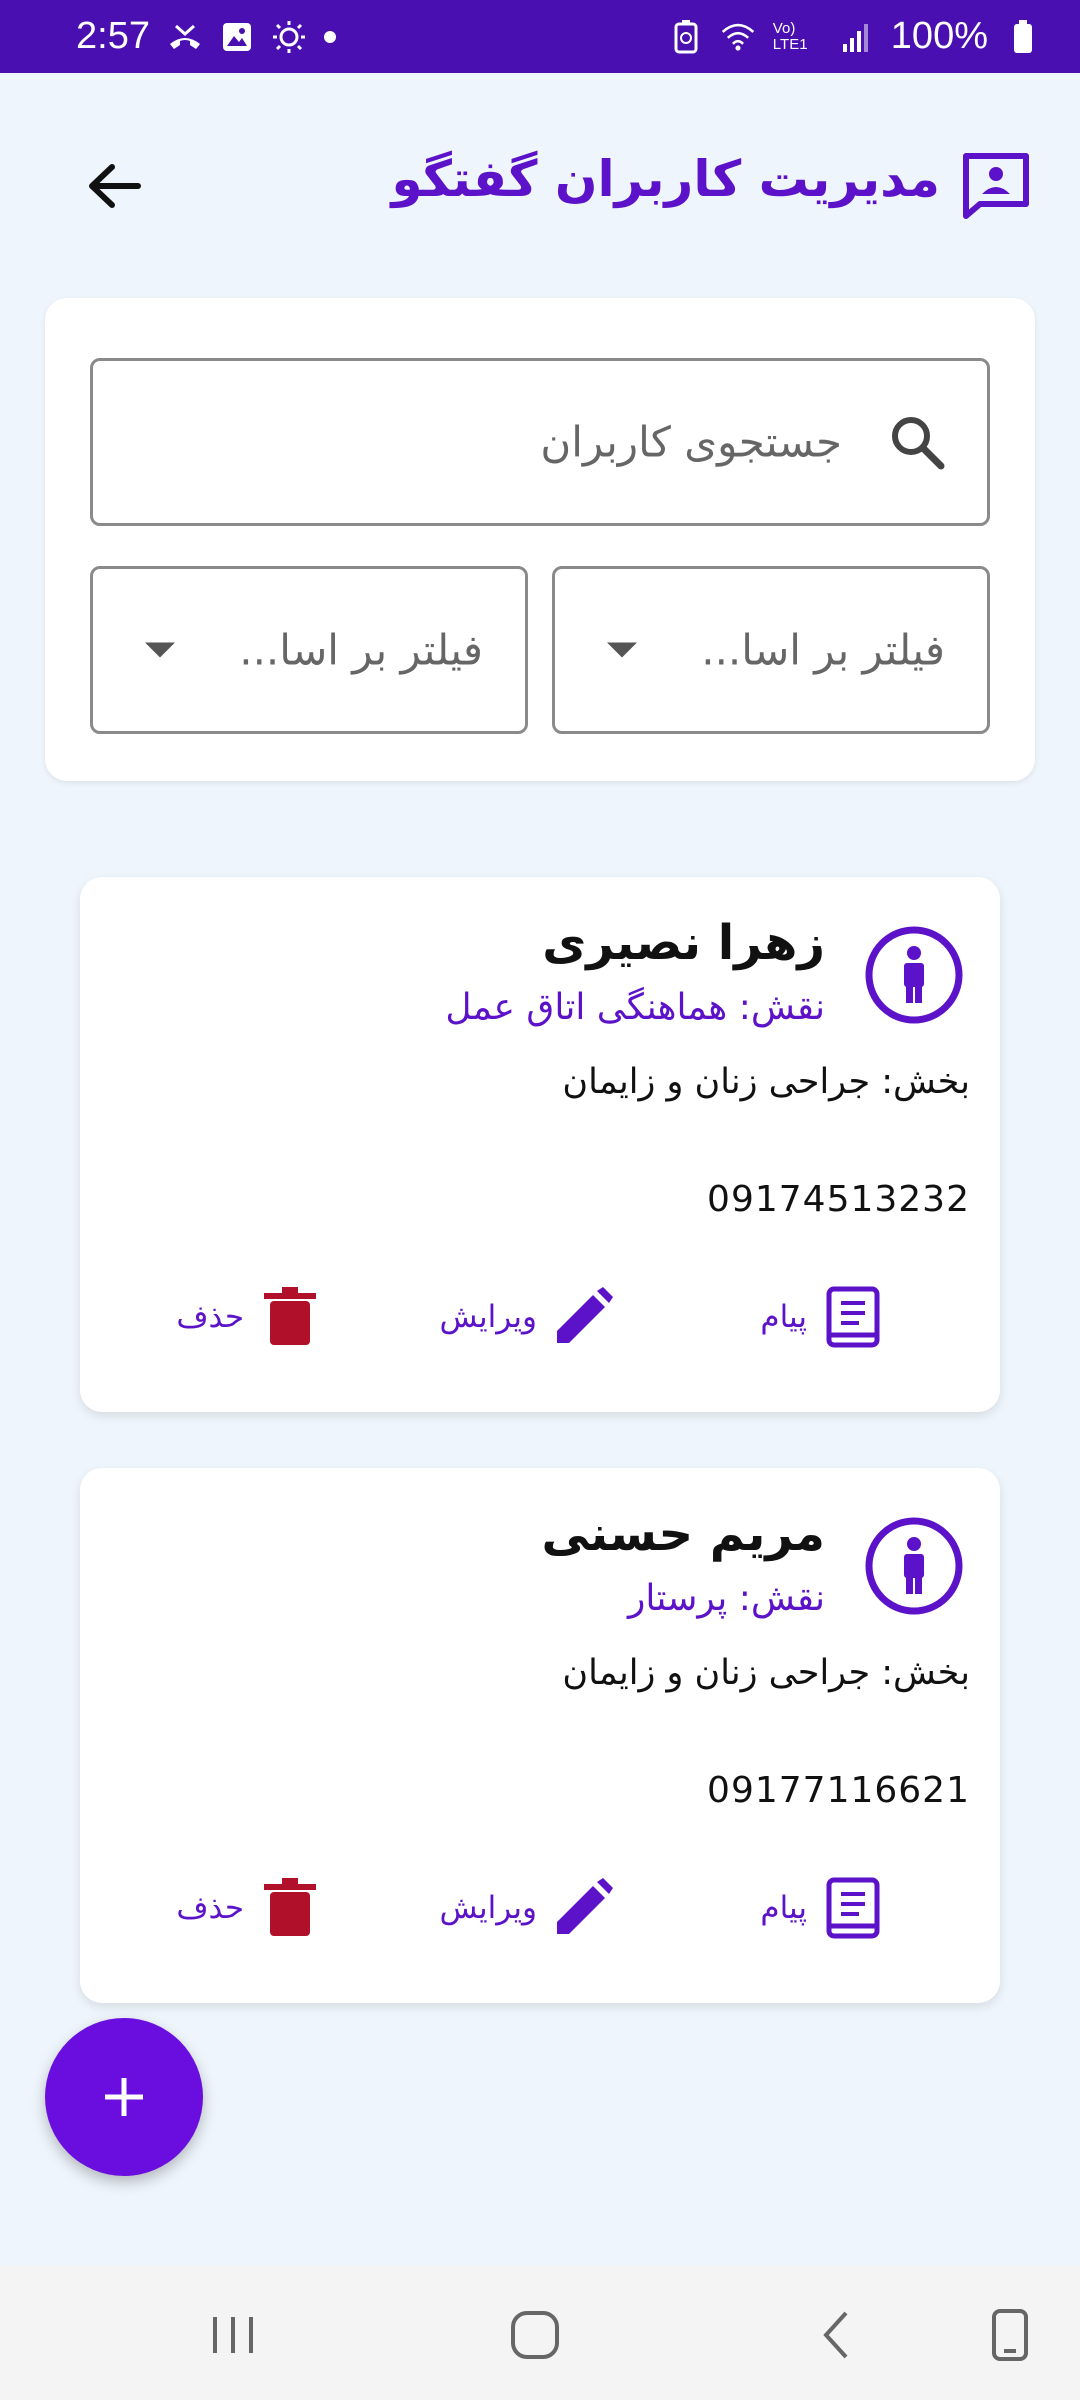 The image size is (1080, 2400). Describe the element at coordinates (996, 186) in the screenshot. I see `contact-card-icon` at that location.